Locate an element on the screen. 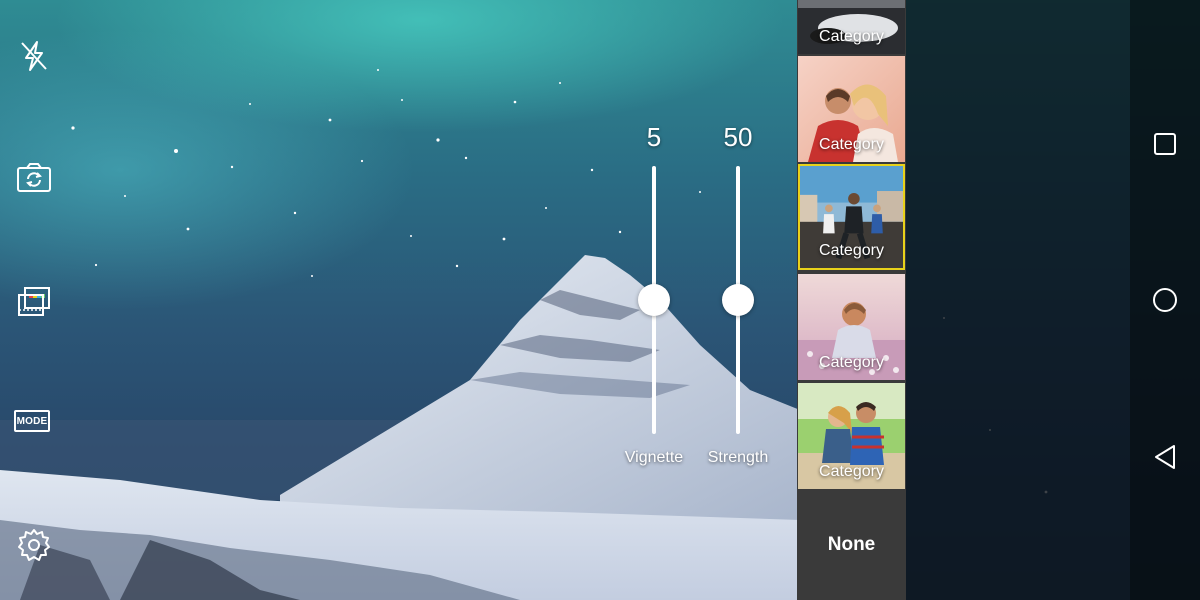 Image resolution: width=1200 pixels, height=600 pixels. filter-effects-icon is located at coordinates (34, 302).